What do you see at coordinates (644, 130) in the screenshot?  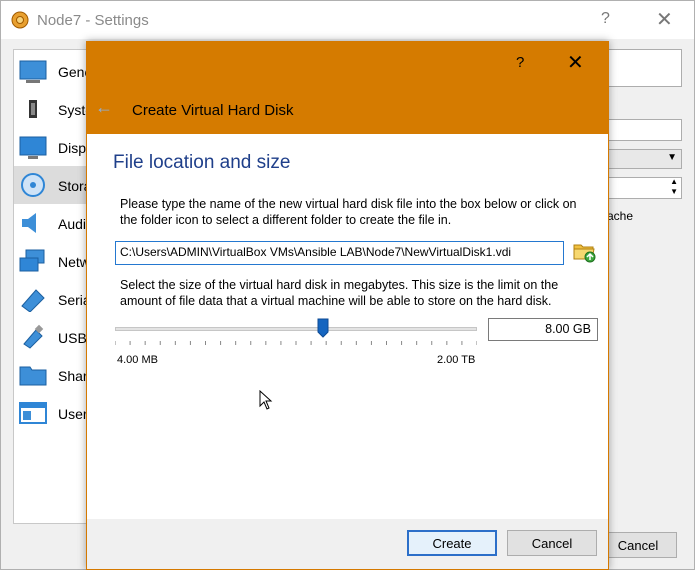 I see `settings-text-field` at bounding box center [644, 130].